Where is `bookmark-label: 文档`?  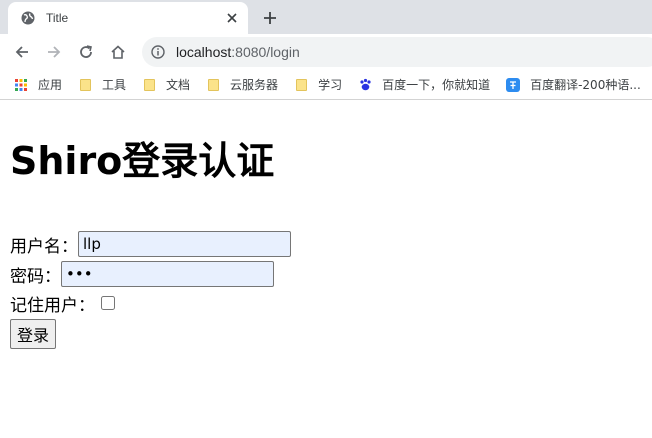 bookmark-label: 文档 is located at coordinates (178, 85).